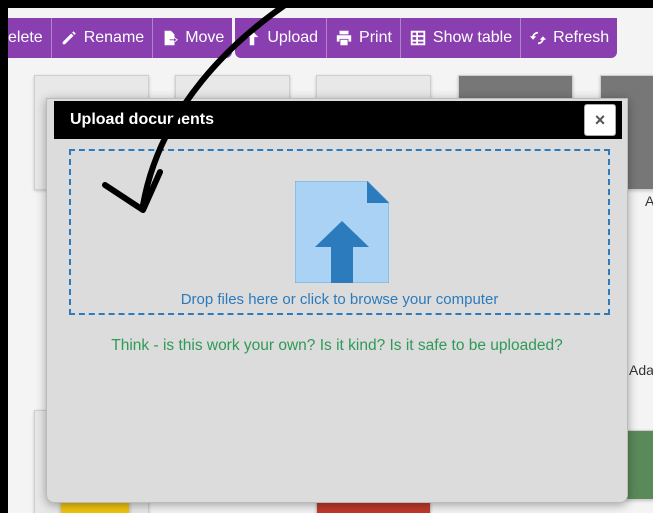  I want to click on refresh-button: Refresh, so click(569, 38).